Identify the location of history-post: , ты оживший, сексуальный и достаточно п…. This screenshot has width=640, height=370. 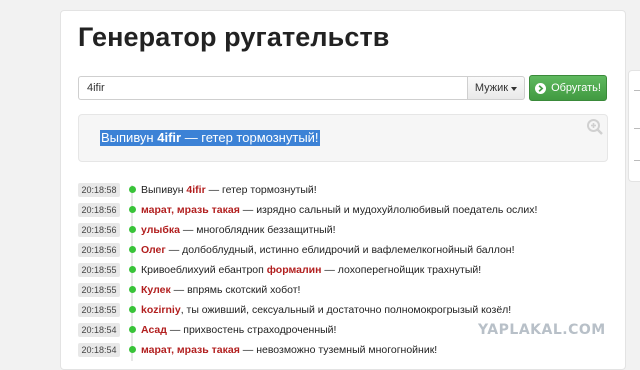
(346, 310).